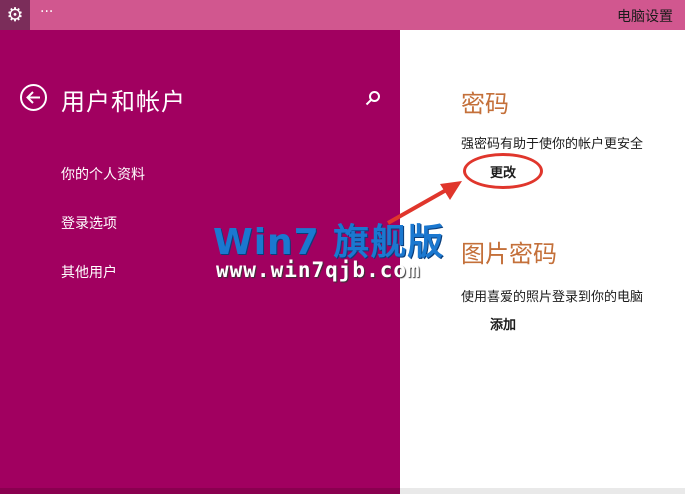 The height and width of the screenshot is (494, 685). Describe the element at coordinates (645, 17) in the screenshot. I see `app-title: 电脑设置` at that location.